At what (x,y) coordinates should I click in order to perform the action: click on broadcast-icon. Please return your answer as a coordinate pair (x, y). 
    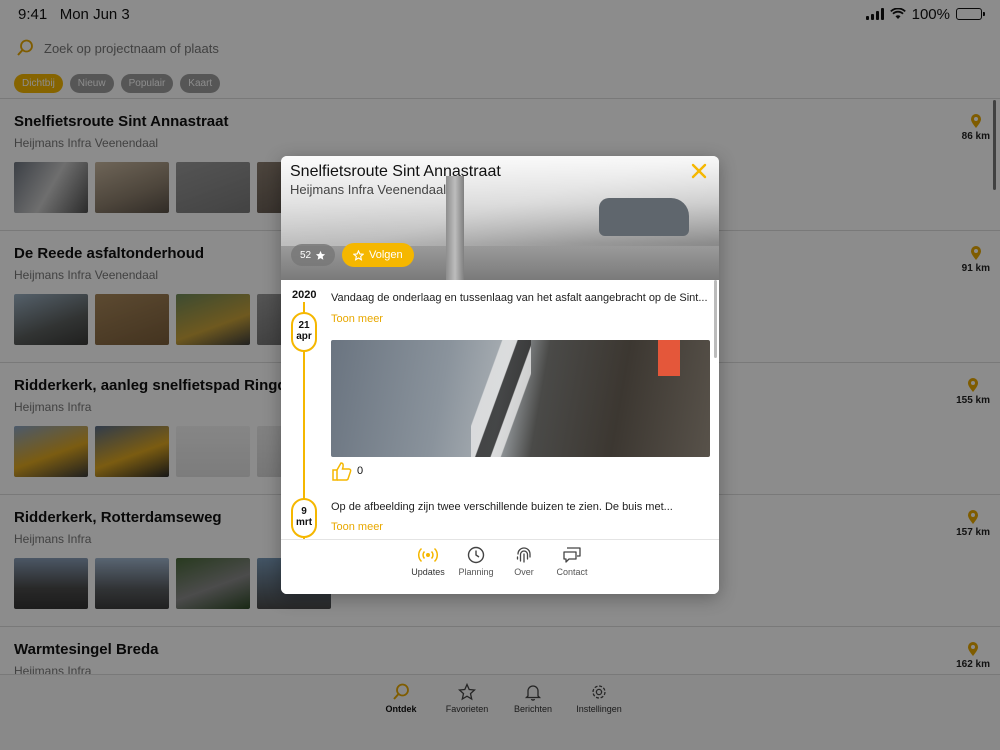
    Looking at the image, I should click on (428, 555).